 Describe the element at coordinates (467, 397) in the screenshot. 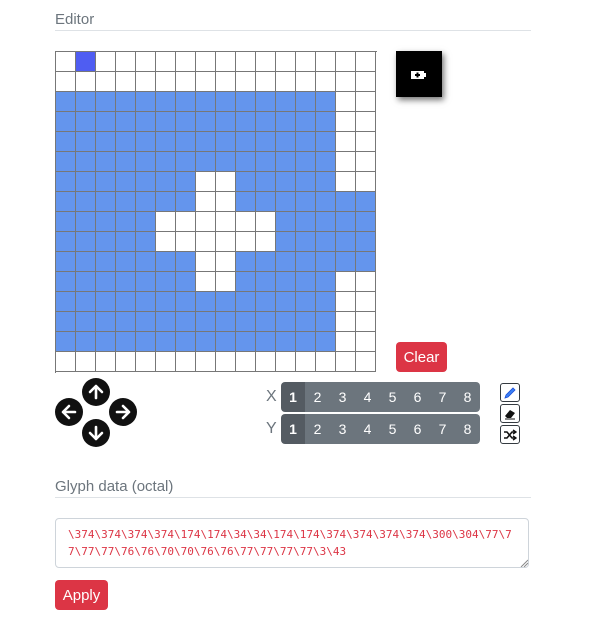

I see `x-option-8: 8` at that location.